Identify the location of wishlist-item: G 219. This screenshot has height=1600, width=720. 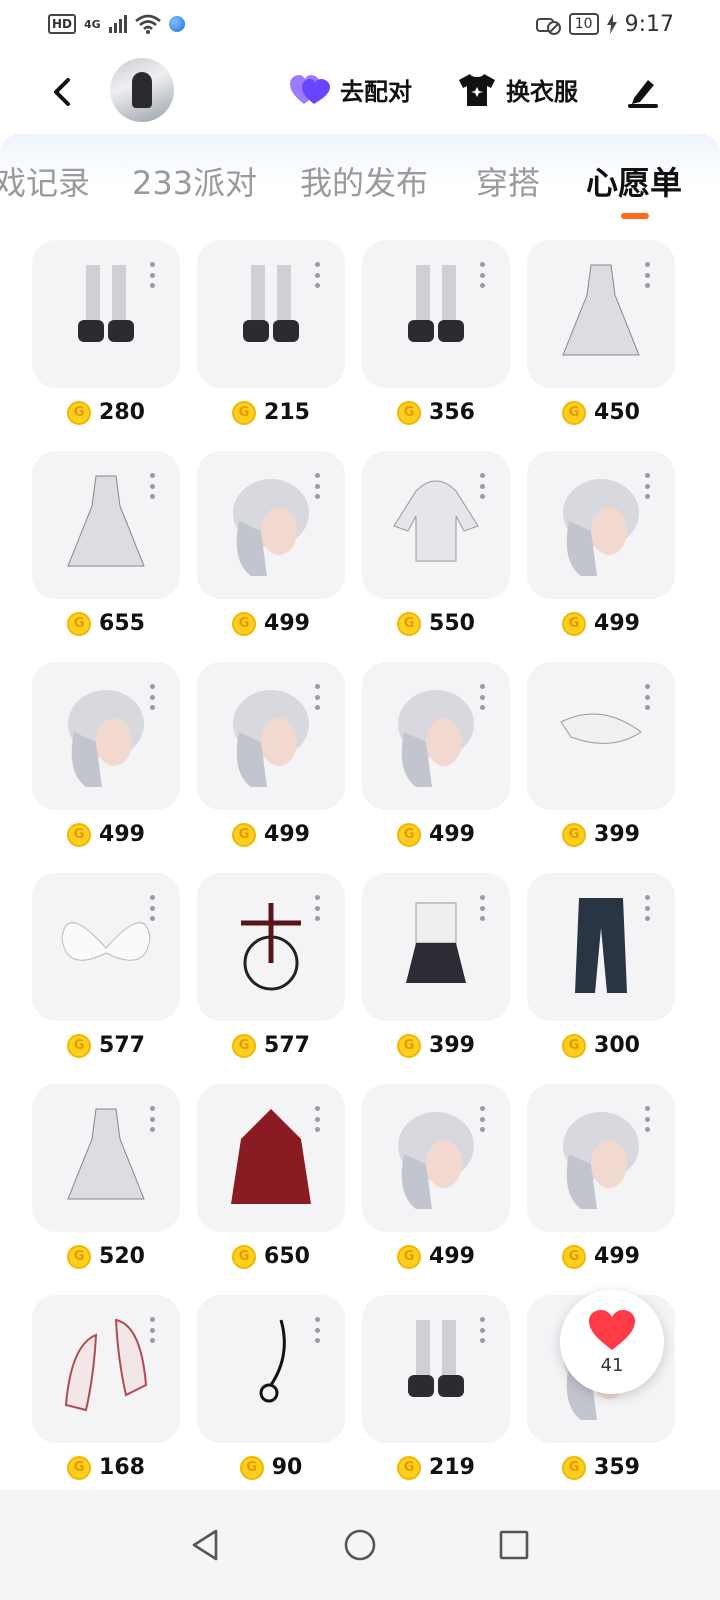
(436, 1387).